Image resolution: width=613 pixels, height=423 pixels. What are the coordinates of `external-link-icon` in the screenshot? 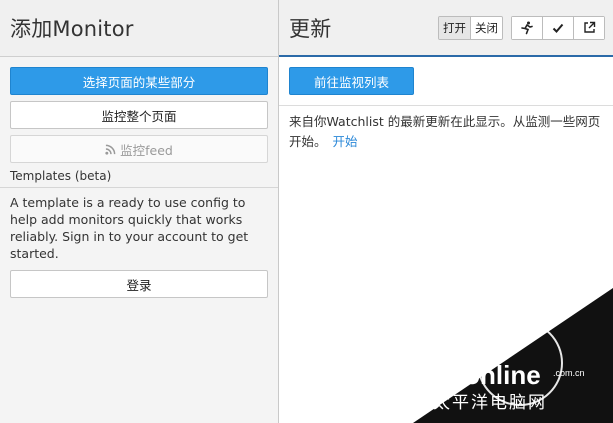 It's located at (589, 27).